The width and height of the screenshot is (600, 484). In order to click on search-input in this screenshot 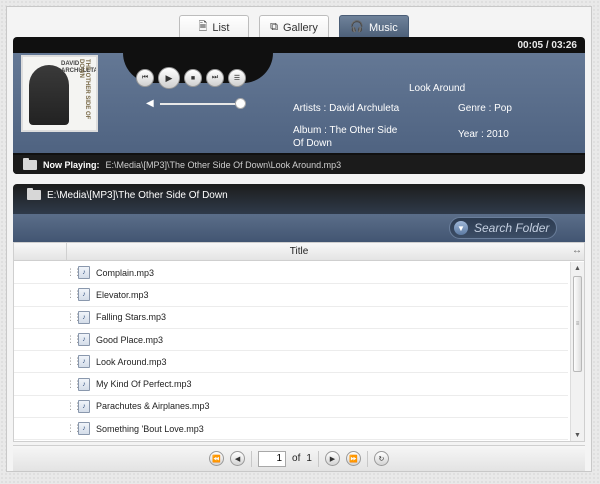, I will do `click(514, 228)`.